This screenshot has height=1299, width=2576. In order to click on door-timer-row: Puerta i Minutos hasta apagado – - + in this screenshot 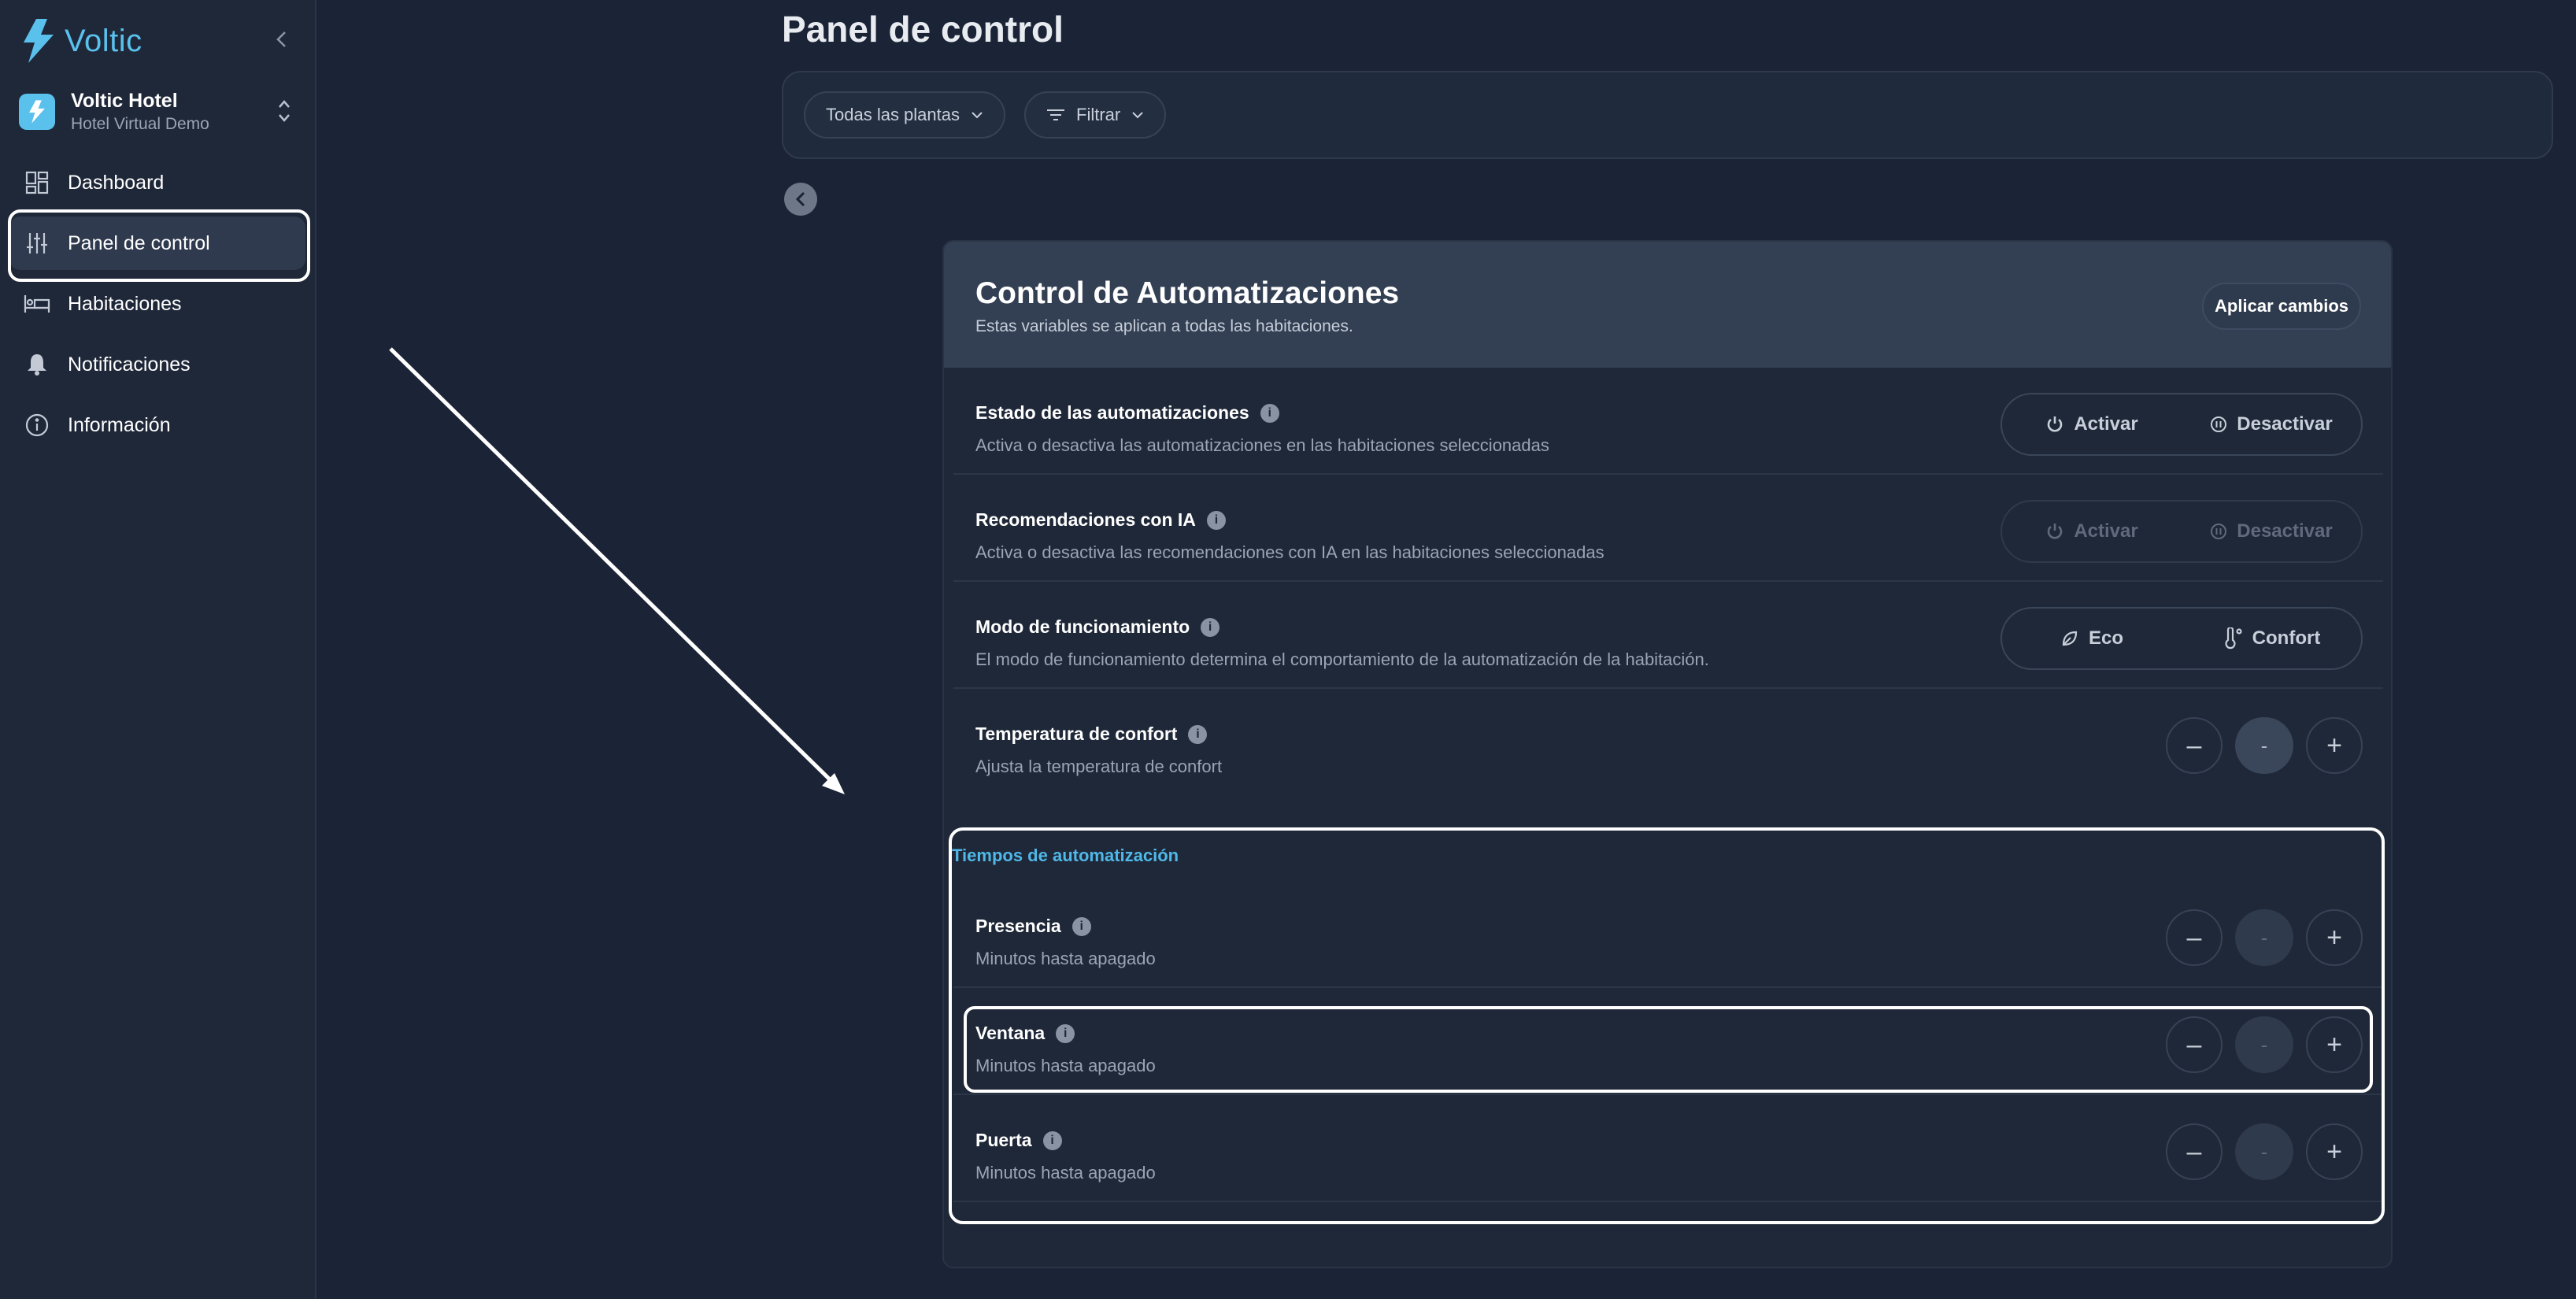, I will do `click(1668, 1149)`.